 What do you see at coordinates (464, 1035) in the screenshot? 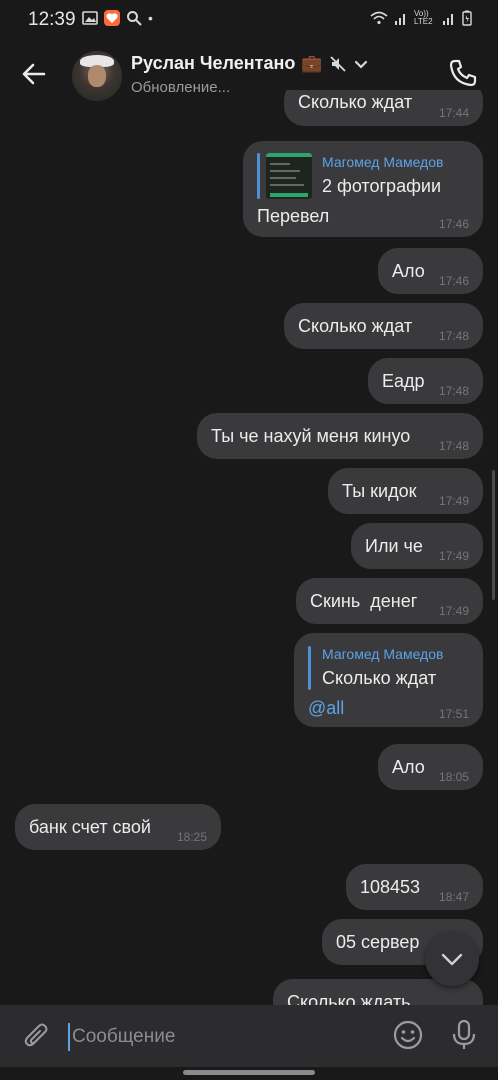
I see `microphone-icon` at bounding box center [464, 1035].